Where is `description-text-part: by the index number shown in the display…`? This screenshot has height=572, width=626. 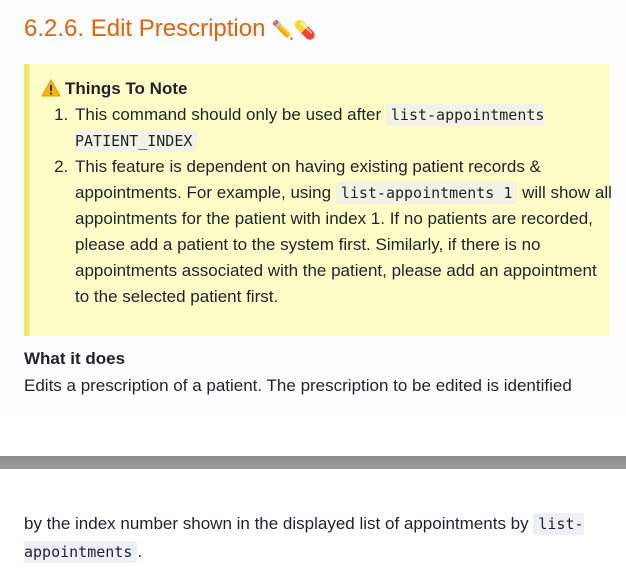
description-text-part: by the index number shown in the display… is located at coordinates (279, 523).